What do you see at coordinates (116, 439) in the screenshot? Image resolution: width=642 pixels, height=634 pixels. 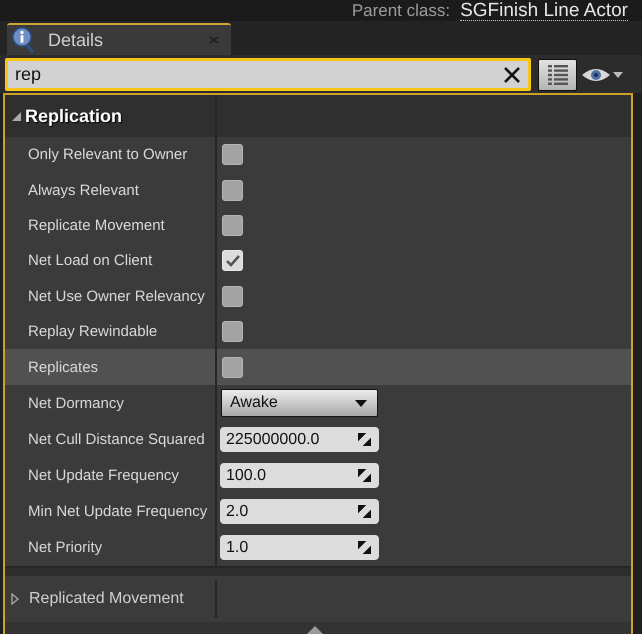 I see `property-label: Net Cull Distance Squared` at bounding box center [116, 439].